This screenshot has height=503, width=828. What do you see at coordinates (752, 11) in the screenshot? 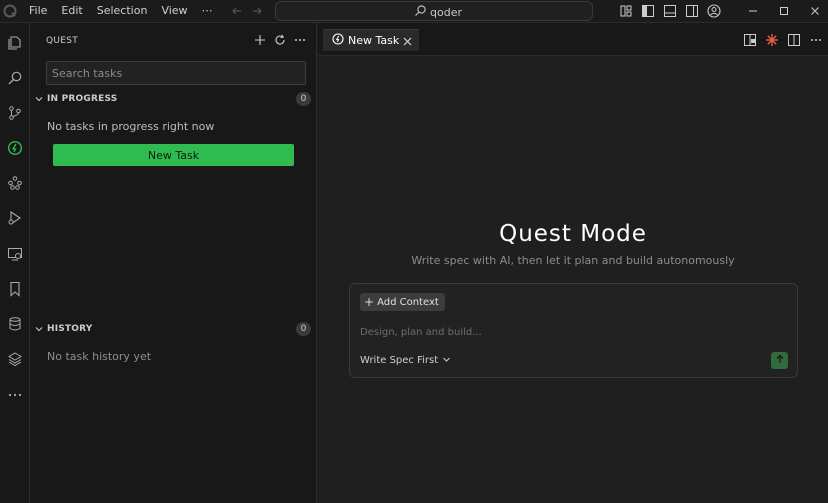
I see `minimize-icon` at bounding box center [752, 11].